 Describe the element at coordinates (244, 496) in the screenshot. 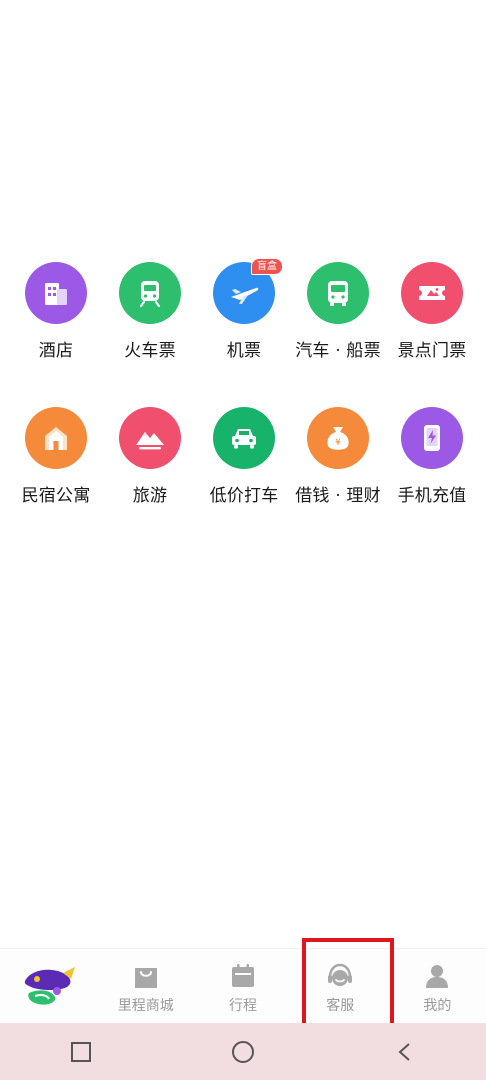

I see `service-label: 低价打车` at that location.